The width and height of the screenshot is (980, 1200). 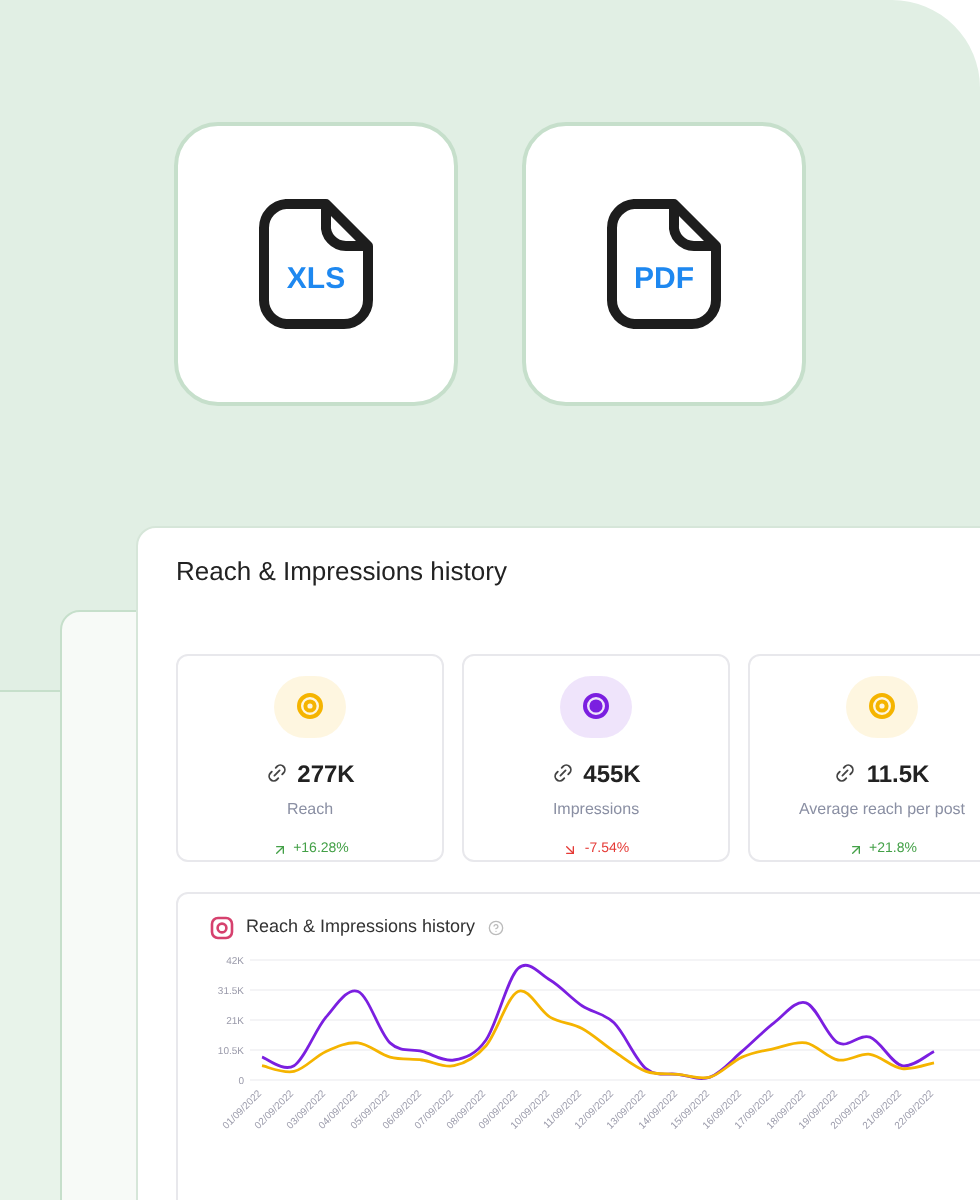 I want to click on stat-label: Reach, so click(x=310, y=809).